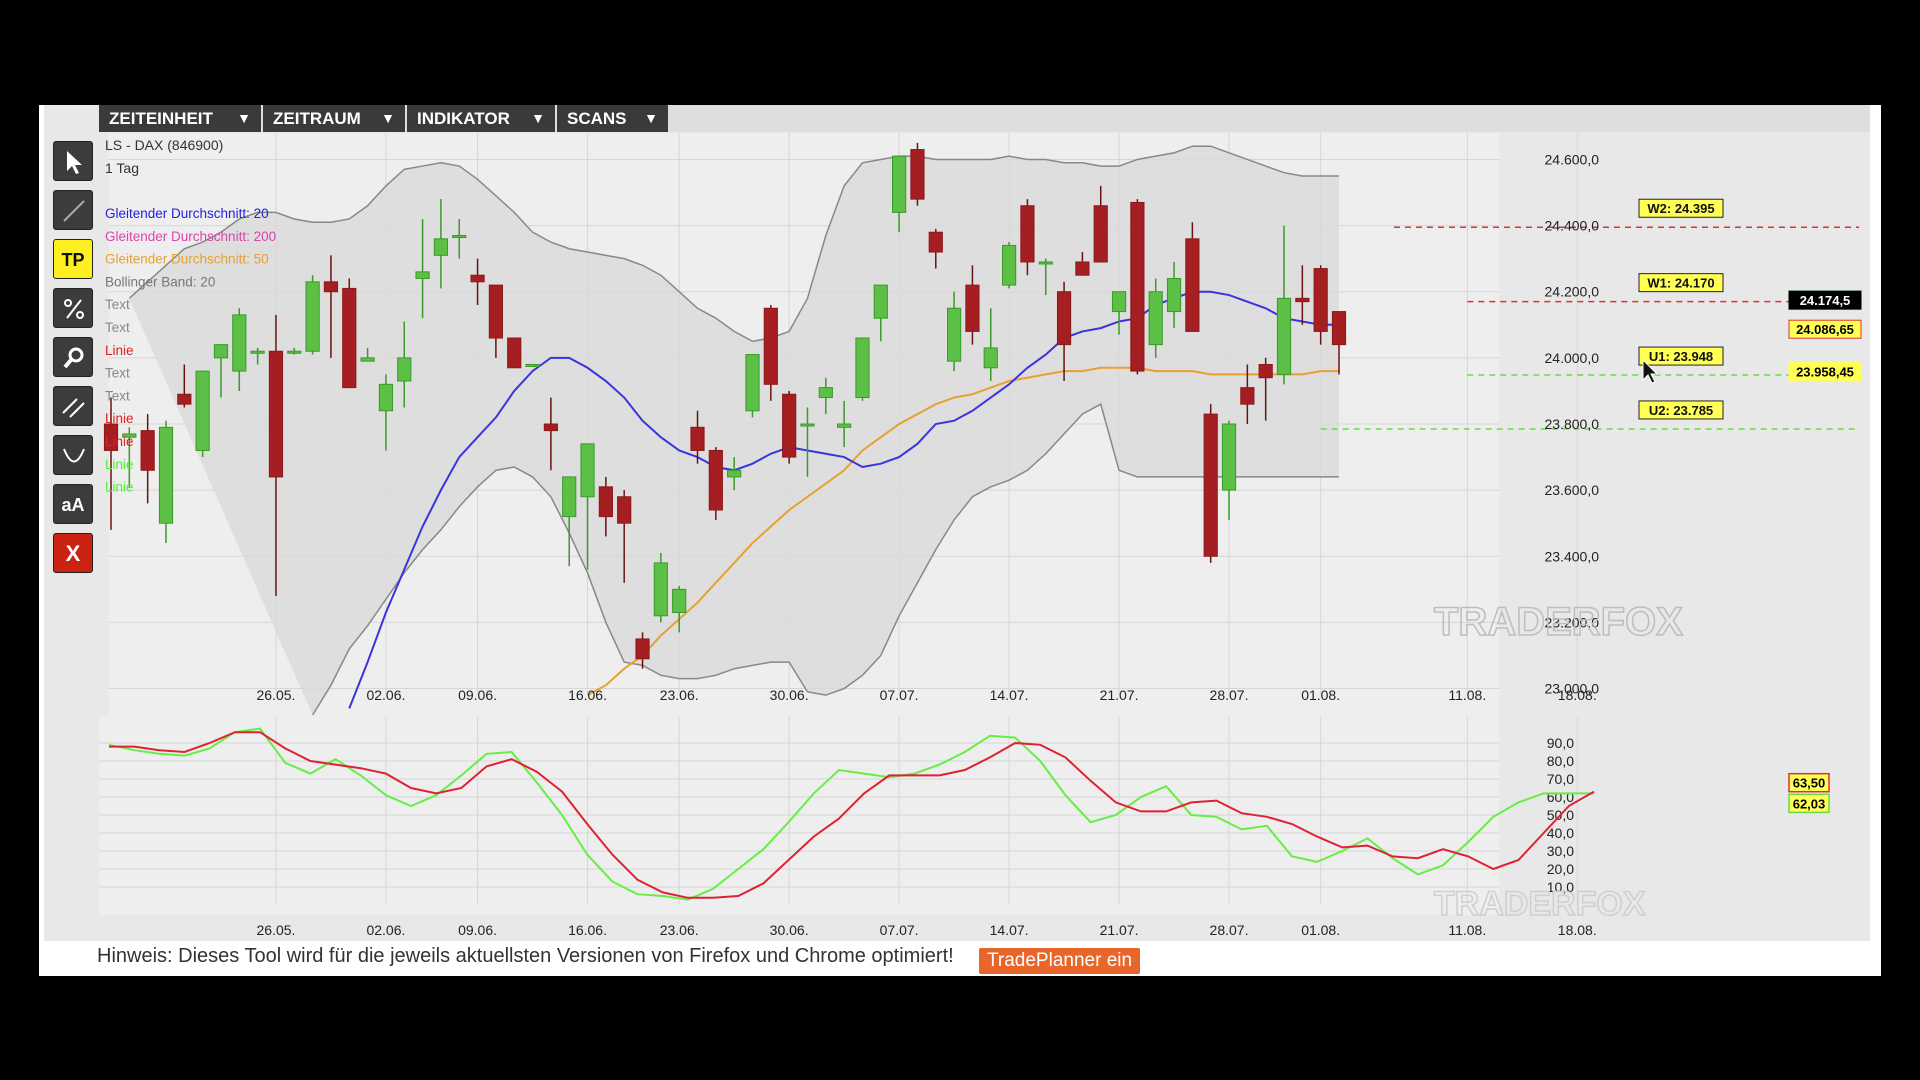 The image size is (1920, 1080). I want to click on price-tick-label: 23.800,0, so click(1572, 424).